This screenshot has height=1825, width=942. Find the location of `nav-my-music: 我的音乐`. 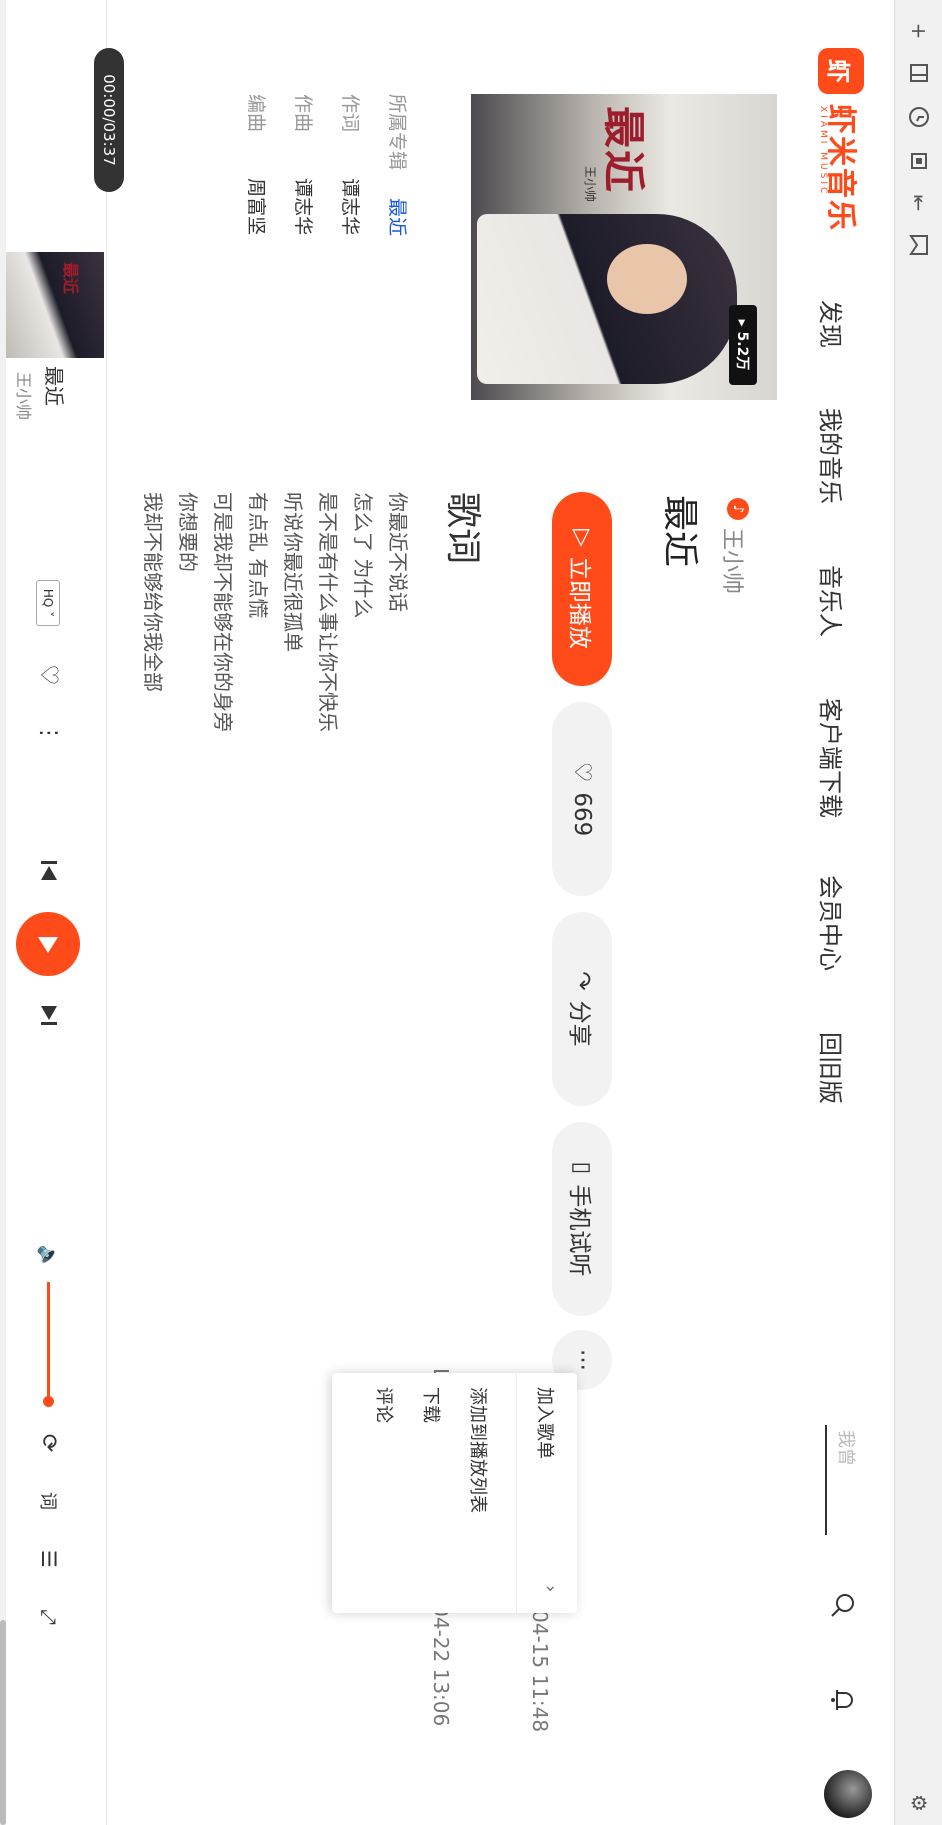

nav-my-music: 我的音乐 is located at coordinates (832, 456).